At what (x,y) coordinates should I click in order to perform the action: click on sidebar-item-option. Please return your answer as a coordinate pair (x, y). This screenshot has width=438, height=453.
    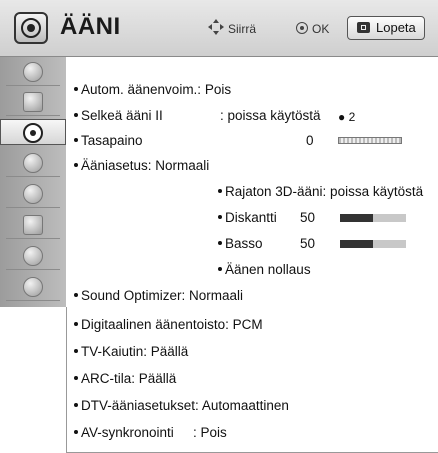
    Looking at the image, I should click on (33, 225).